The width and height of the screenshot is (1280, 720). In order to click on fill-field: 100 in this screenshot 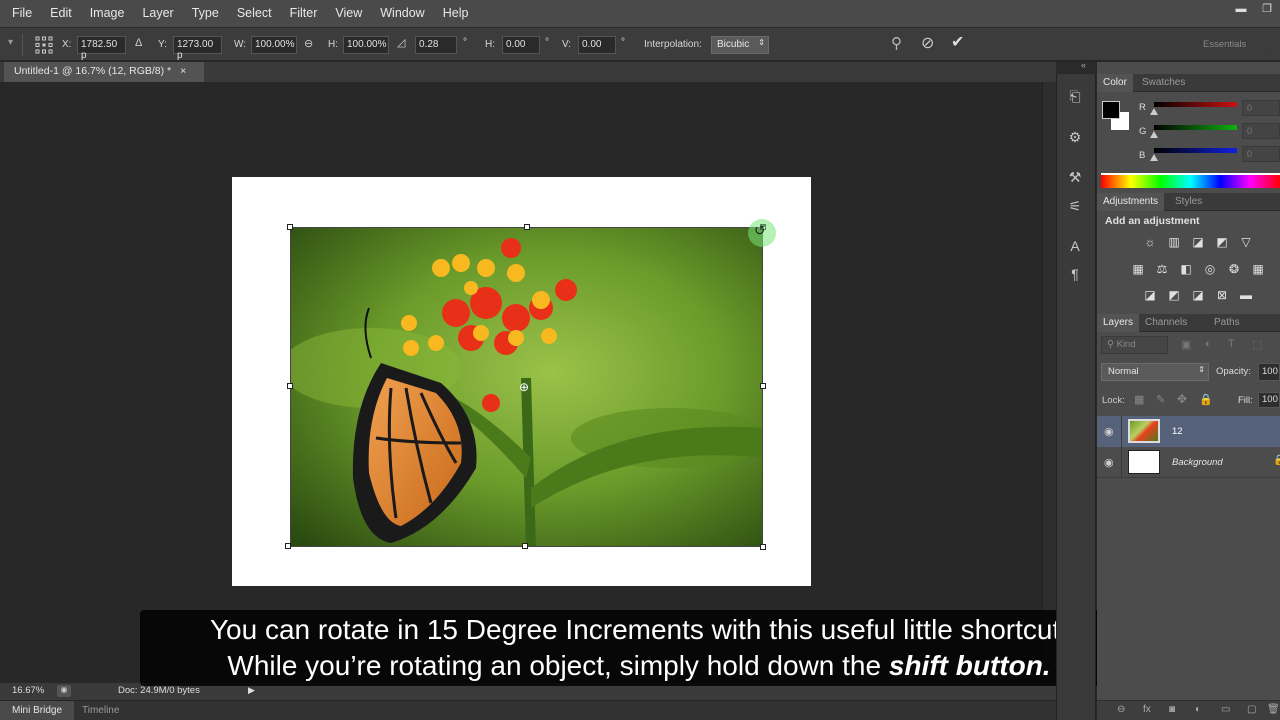, I will do `click(1269, 400)`.